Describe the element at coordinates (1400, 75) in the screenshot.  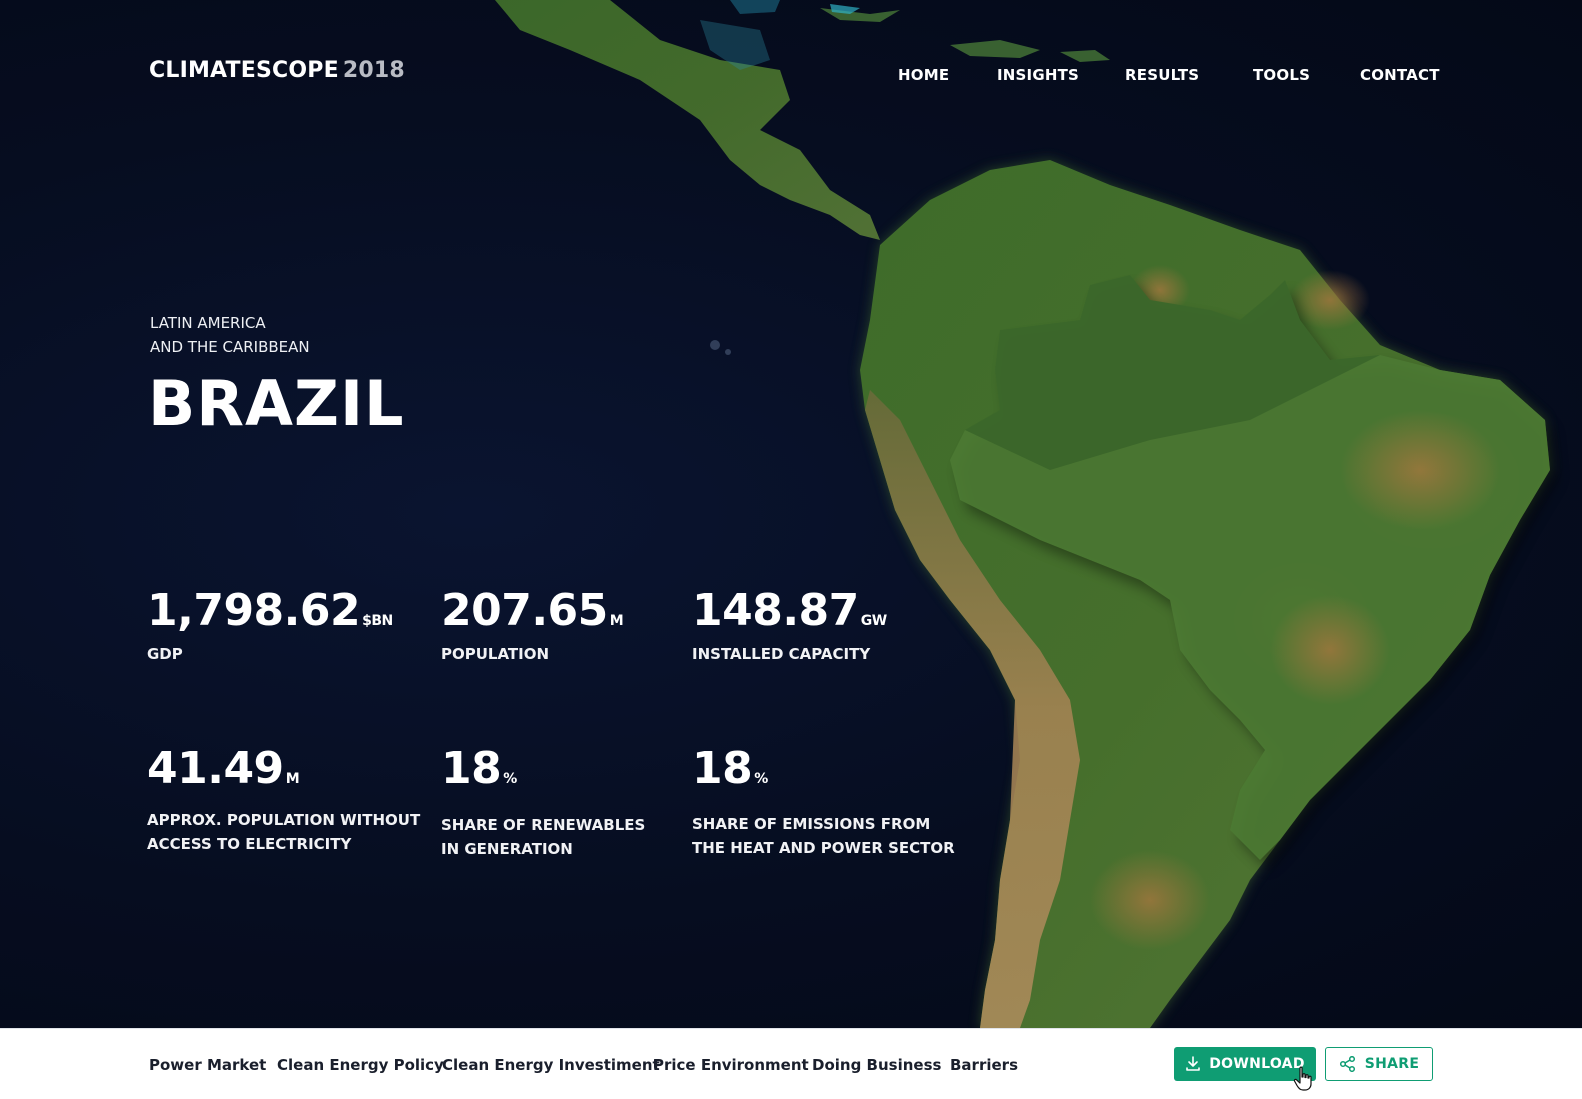
I see `nav-contact: CONTACT` at that location.